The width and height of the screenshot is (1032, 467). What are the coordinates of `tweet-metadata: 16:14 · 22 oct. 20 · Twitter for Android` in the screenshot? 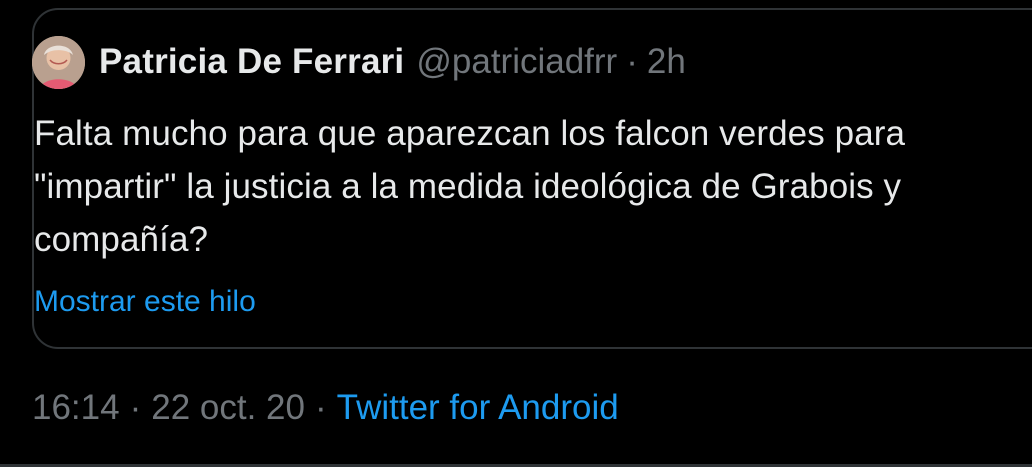 It's located at (325, 408).